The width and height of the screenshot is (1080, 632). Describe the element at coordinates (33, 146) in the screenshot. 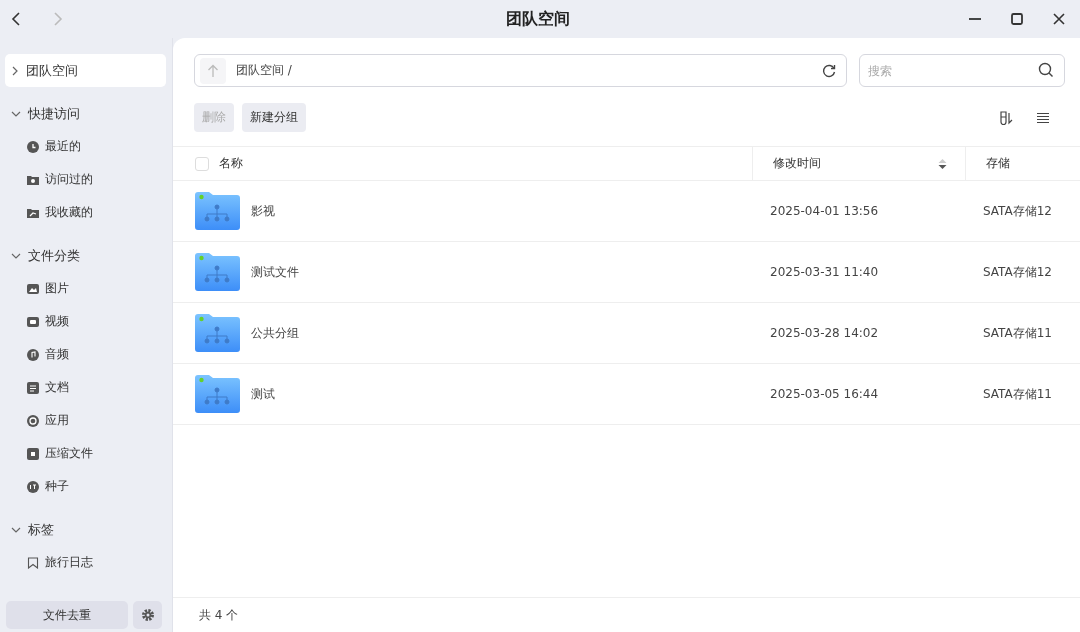

I see `clock-icon` at that location.